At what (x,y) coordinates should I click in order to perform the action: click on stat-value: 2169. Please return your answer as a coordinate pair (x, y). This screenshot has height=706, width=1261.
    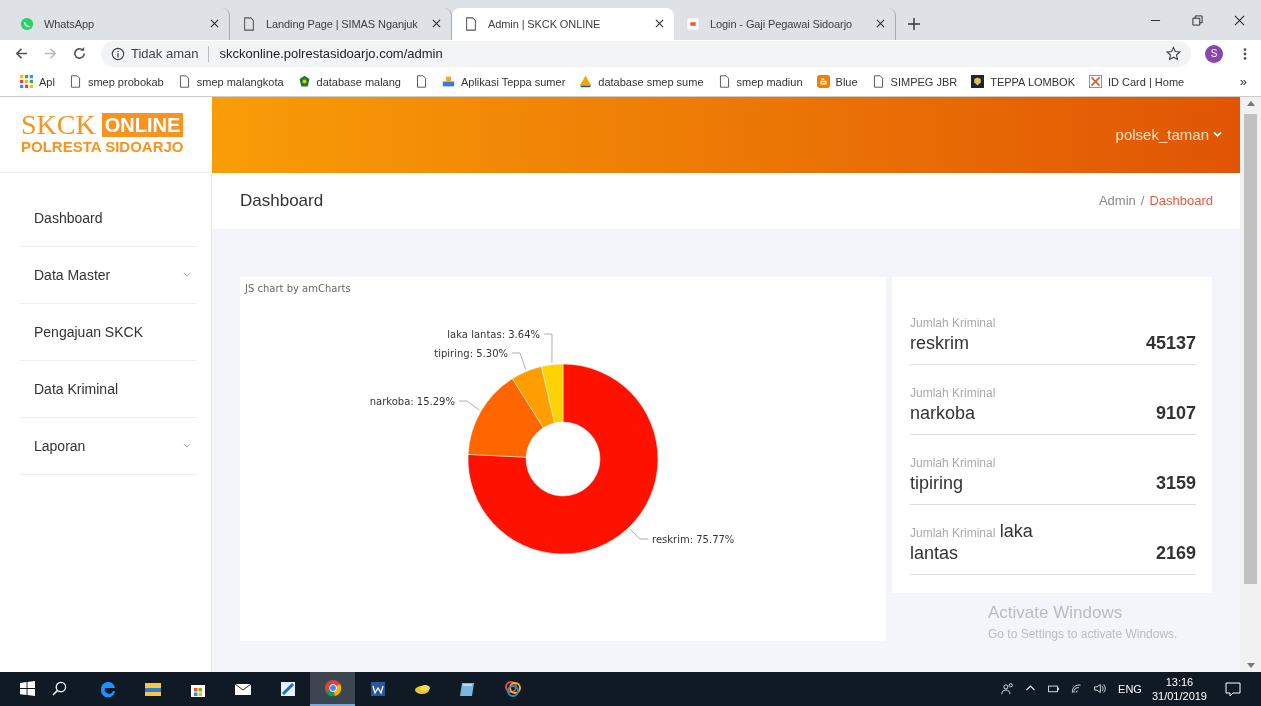
    Looking at the image, I should click on (1175, 553).